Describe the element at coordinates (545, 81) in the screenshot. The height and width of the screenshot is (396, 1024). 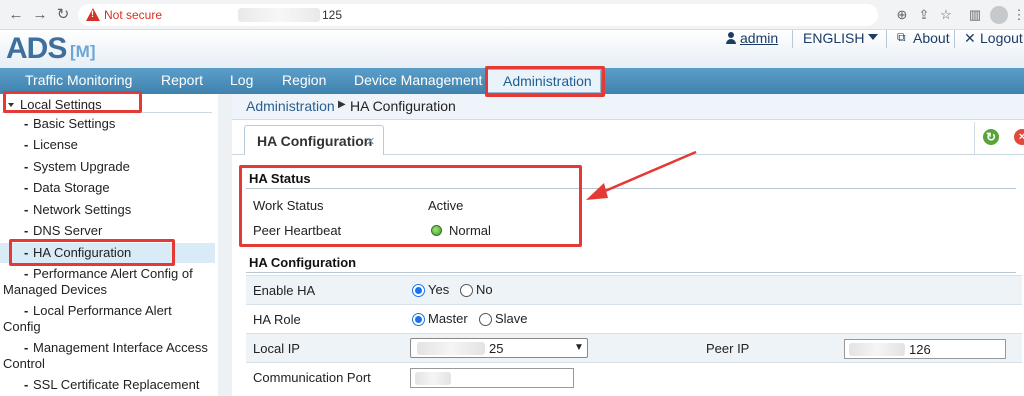
I see `highlight-administration` at that location.